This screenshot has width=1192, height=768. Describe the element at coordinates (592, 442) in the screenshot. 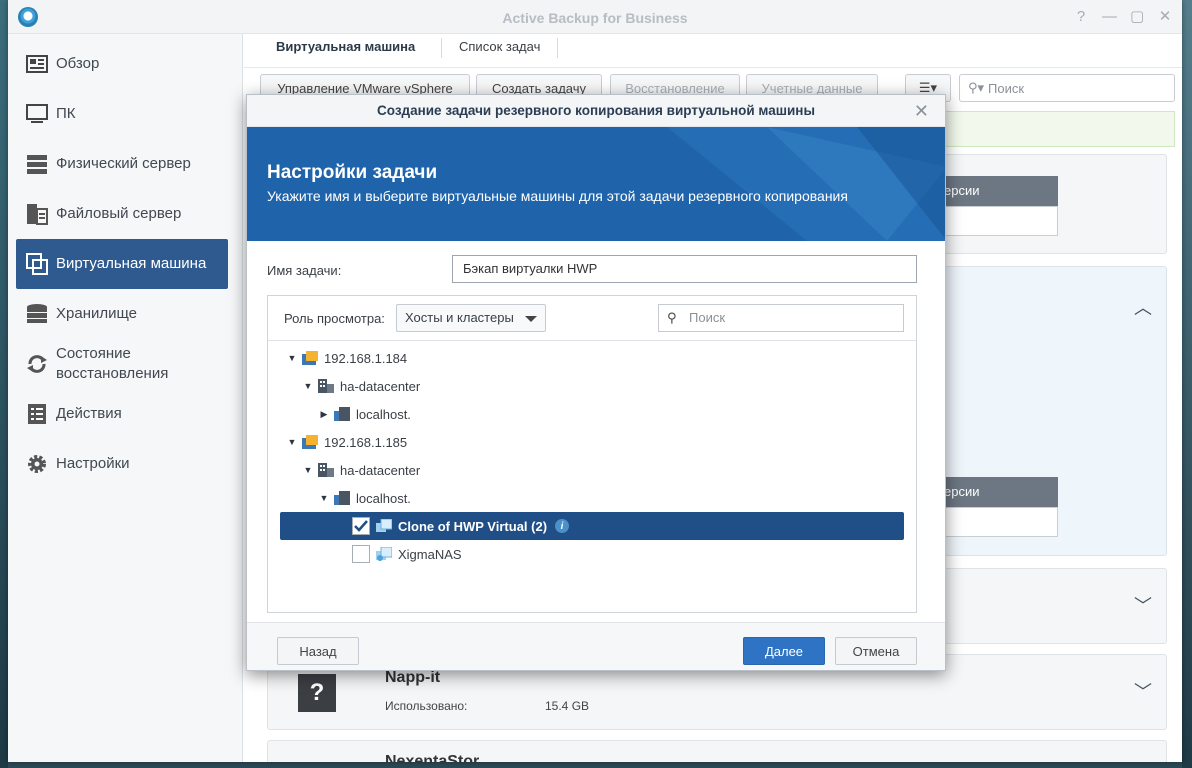

I see `tree-node-host: ▼ 192.168.1.185` at that location.